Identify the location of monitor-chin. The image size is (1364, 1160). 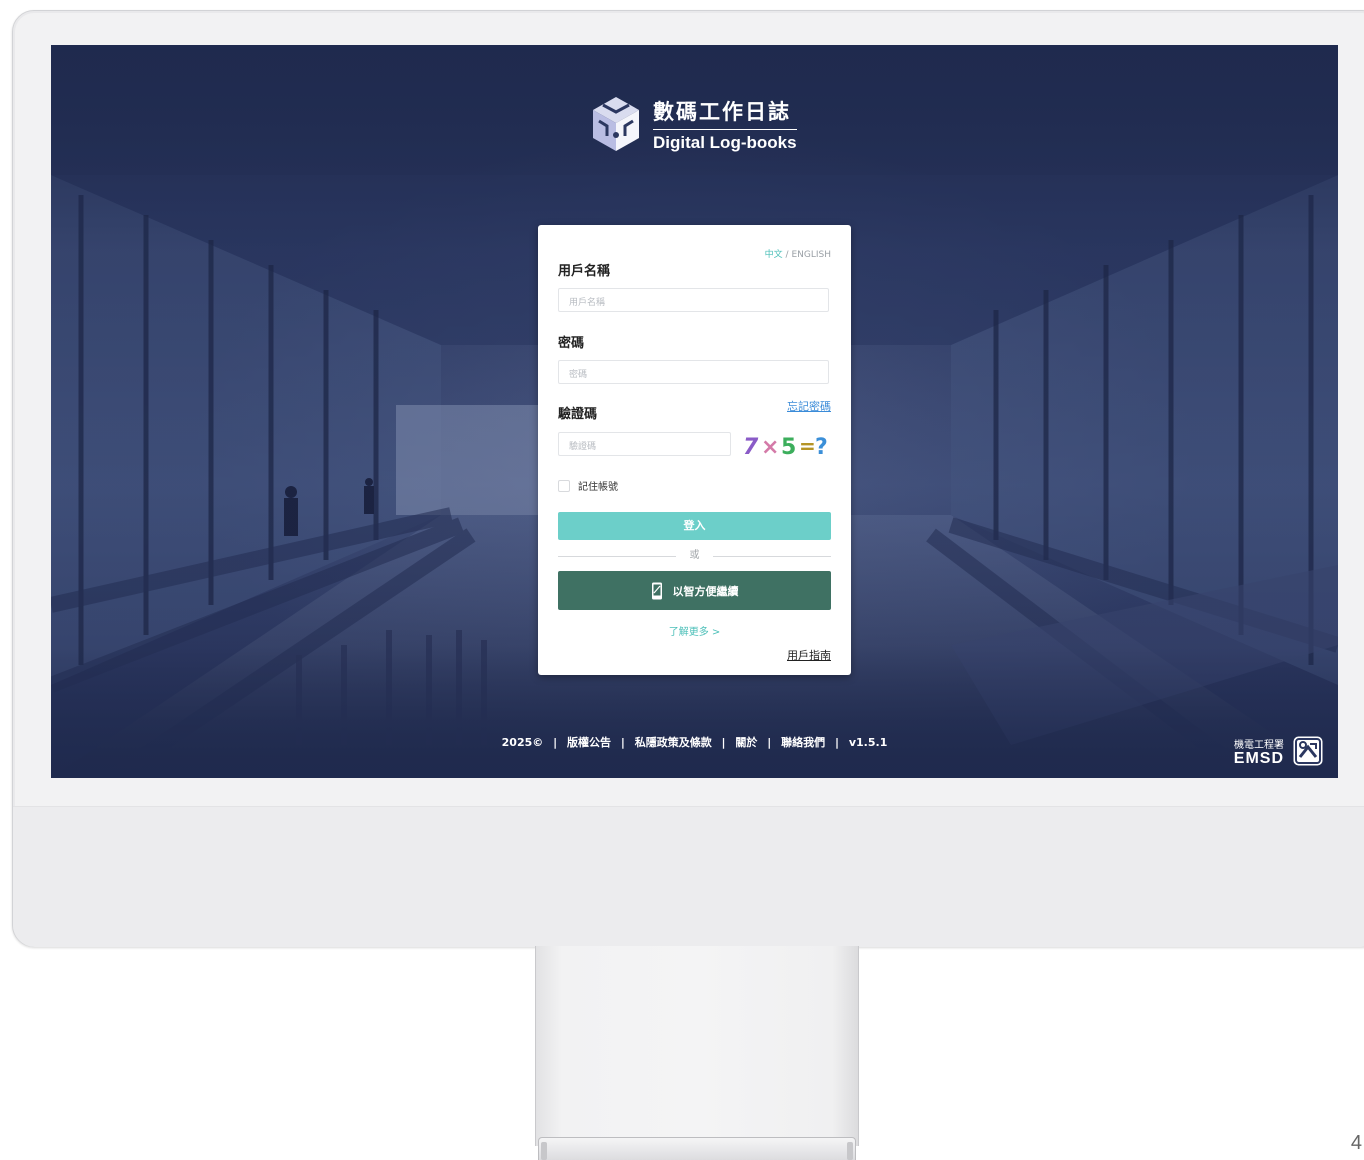
(688, 876).